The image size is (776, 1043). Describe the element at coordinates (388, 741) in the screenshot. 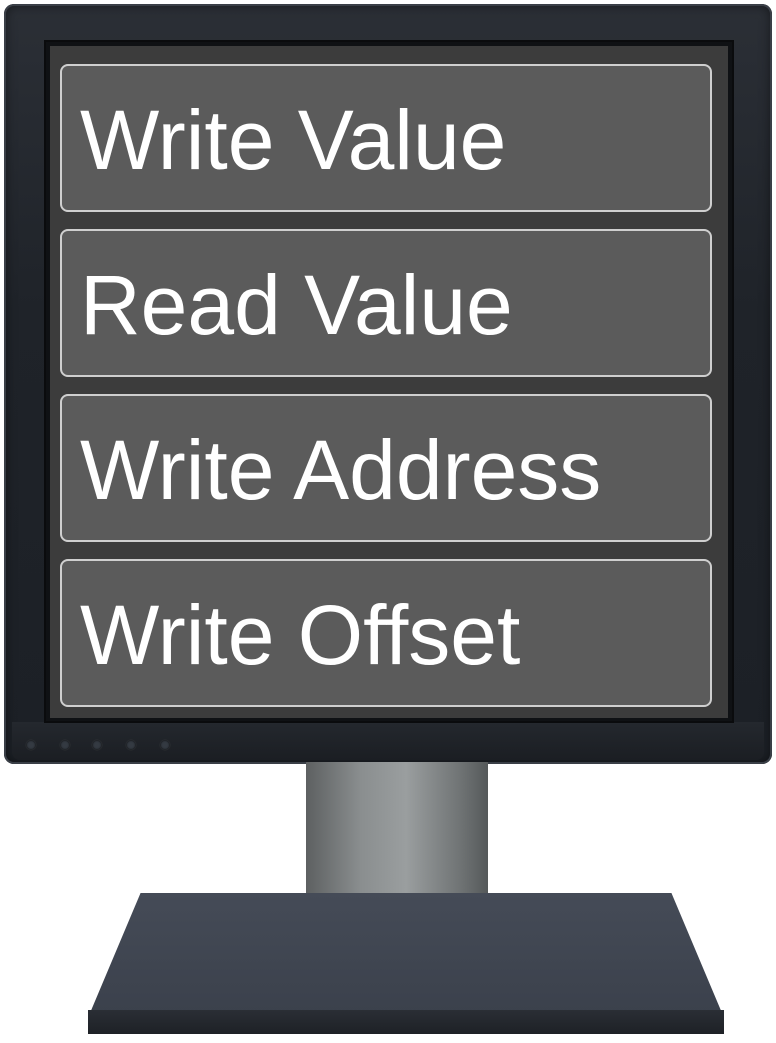

I see `monitor-bezel-controls-strip` at that location.